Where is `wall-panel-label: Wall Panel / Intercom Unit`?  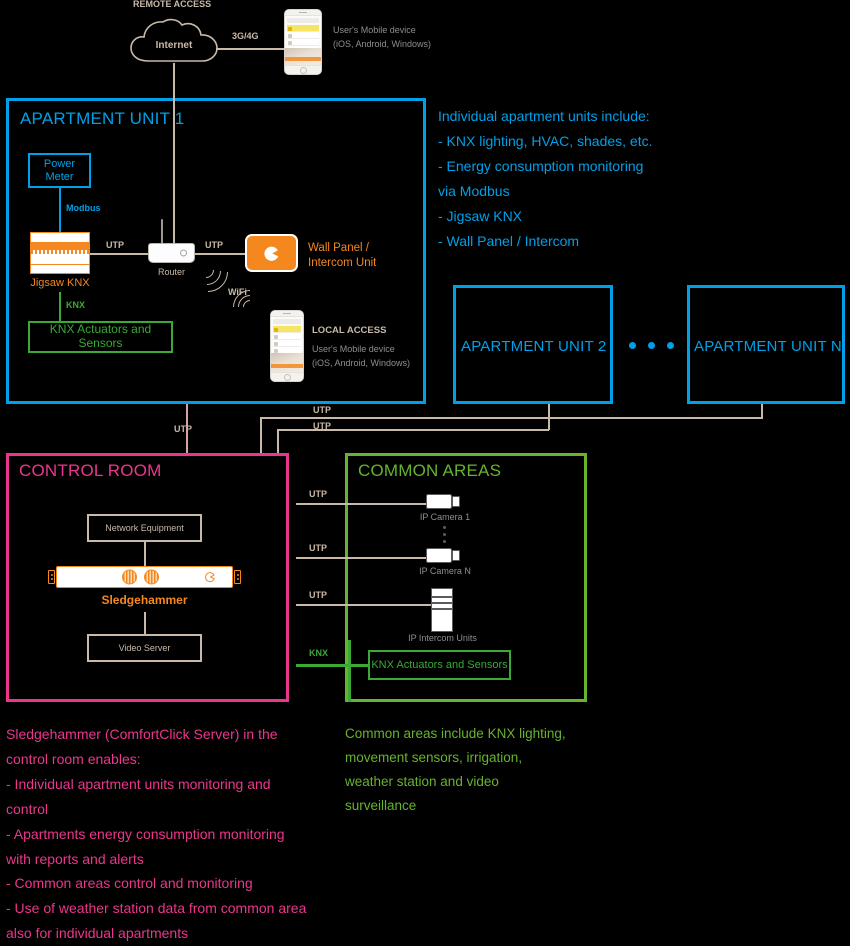
wall-panel-label: Wall Panel / Intercom Unit is located at coordinates (342, 255).